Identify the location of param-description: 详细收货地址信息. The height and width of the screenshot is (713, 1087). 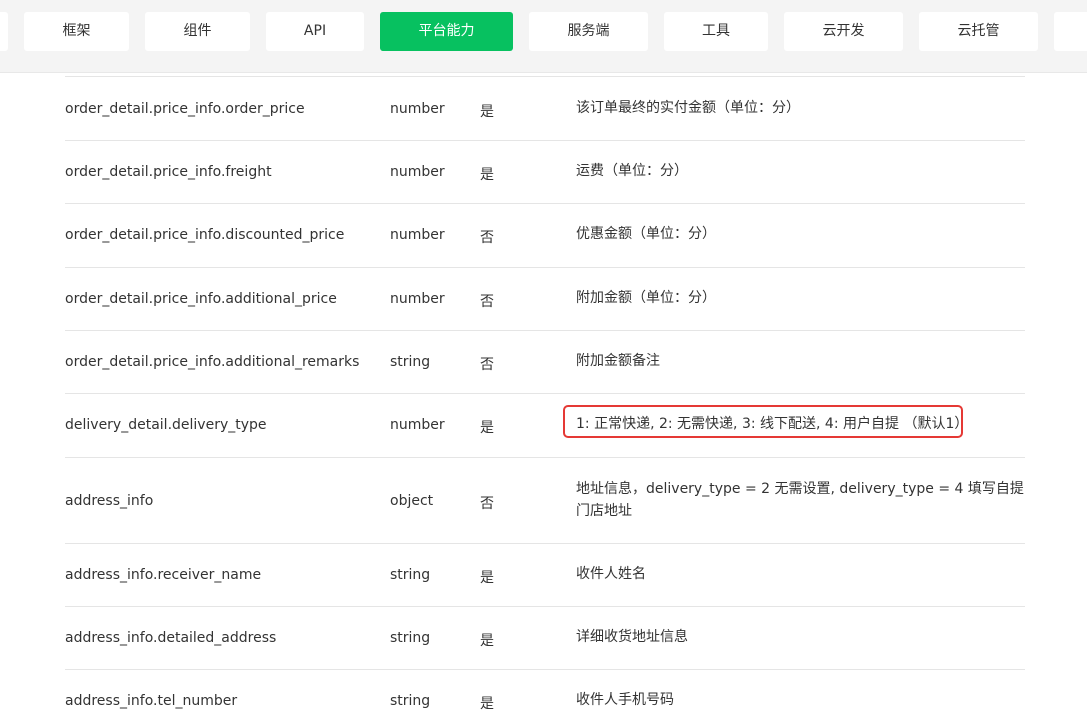
(632, 637).